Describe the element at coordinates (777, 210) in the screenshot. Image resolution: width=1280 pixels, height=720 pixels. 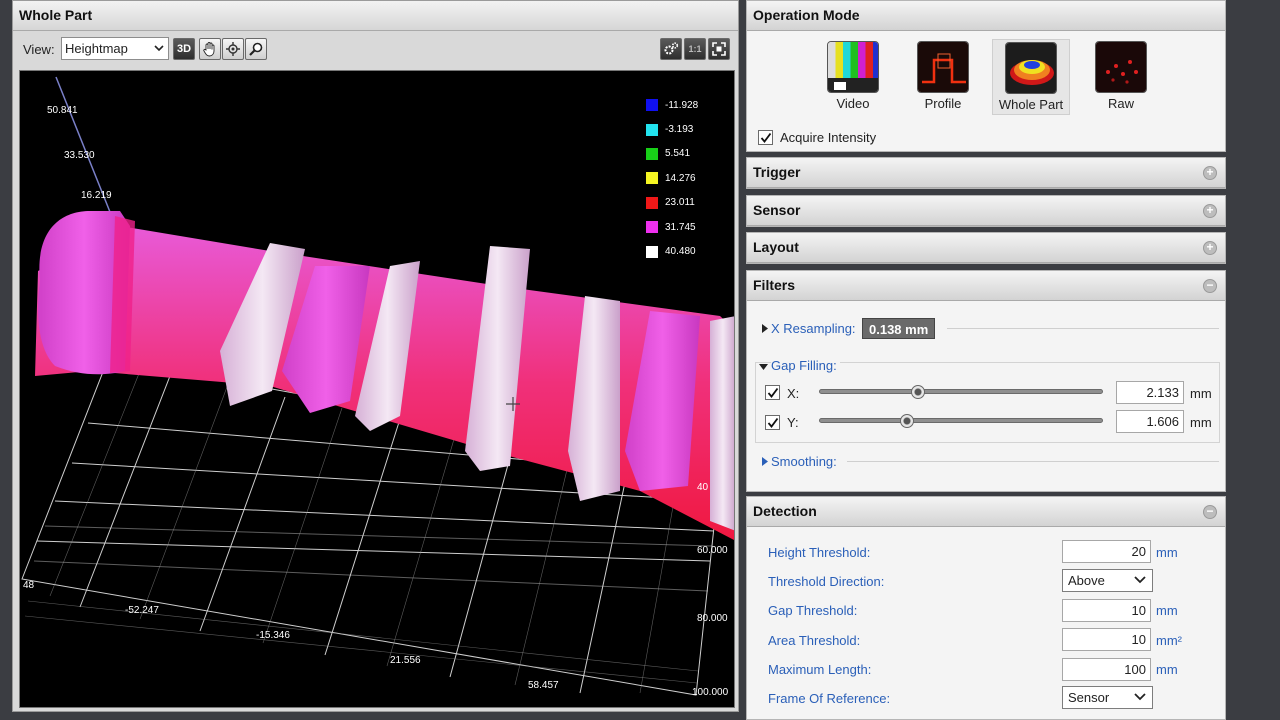
I see `sensor-title: Sensor` at that location.